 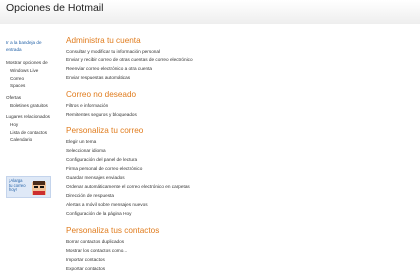 I want to click on sidebar-item-correo: Correo, so click(x=31, y=79).